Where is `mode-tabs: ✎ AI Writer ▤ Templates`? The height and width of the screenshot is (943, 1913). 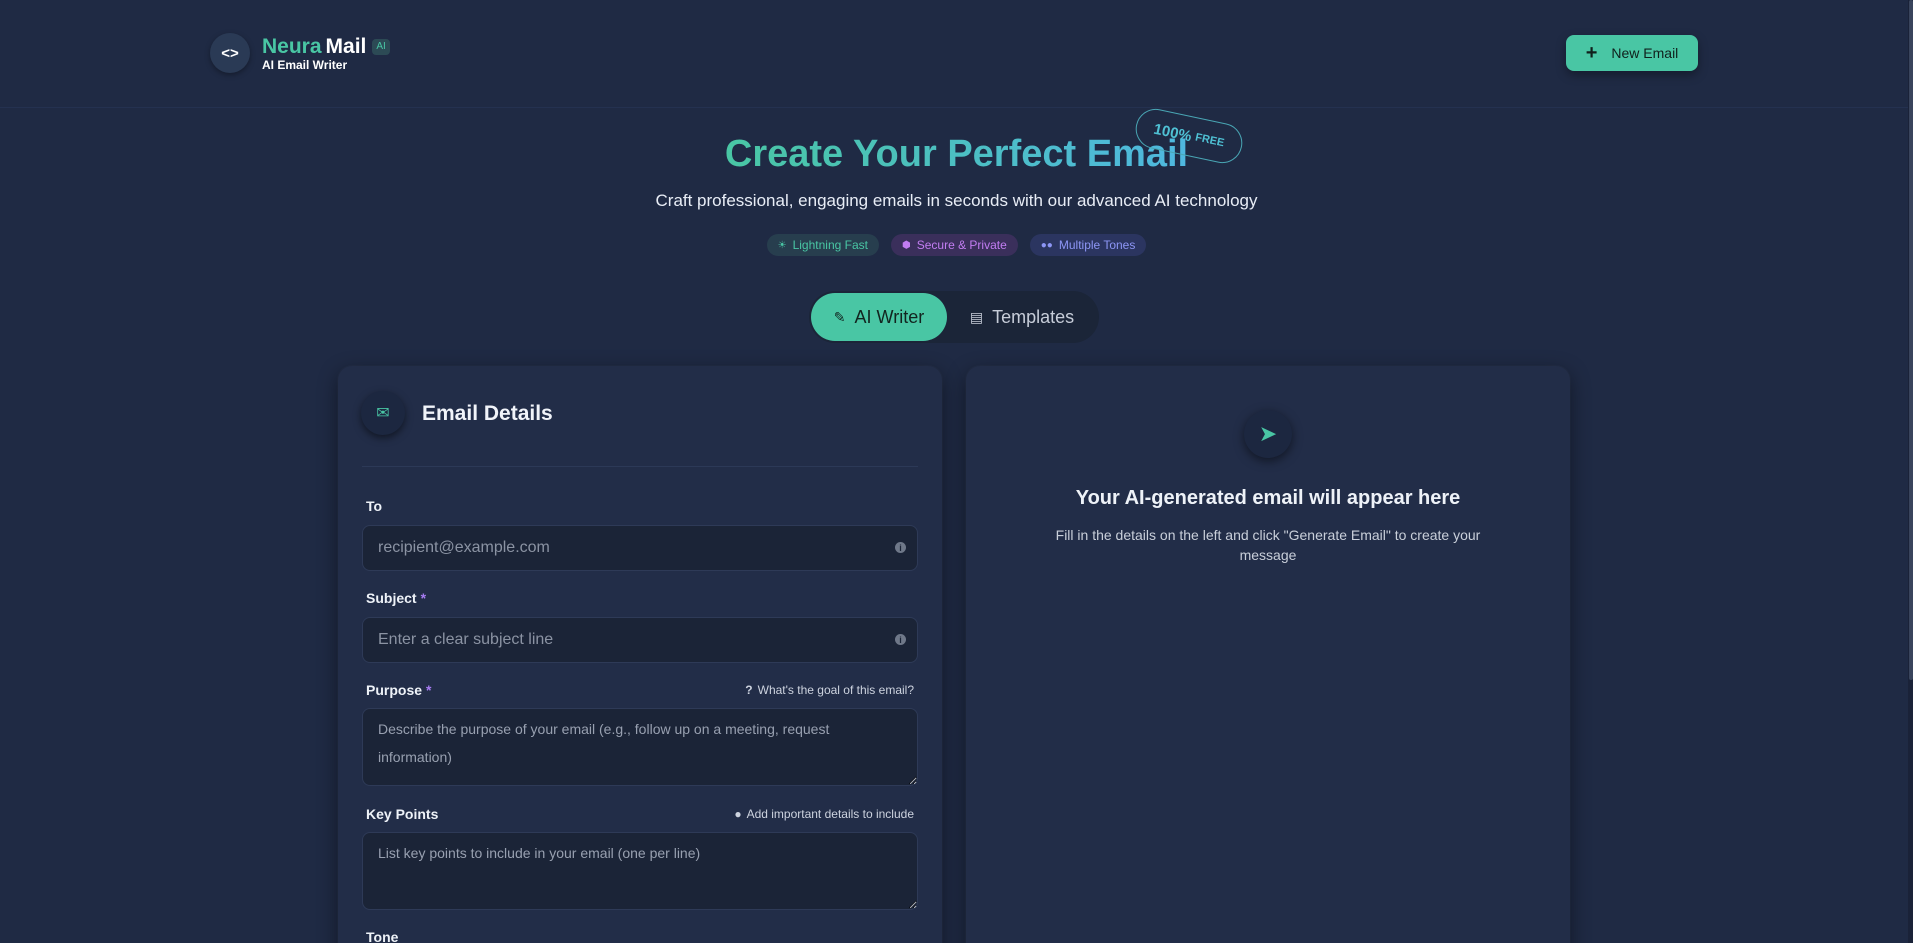
mode-tabs: ✎ AI Writer ▤ Templates is located at coordinates (954, 317).